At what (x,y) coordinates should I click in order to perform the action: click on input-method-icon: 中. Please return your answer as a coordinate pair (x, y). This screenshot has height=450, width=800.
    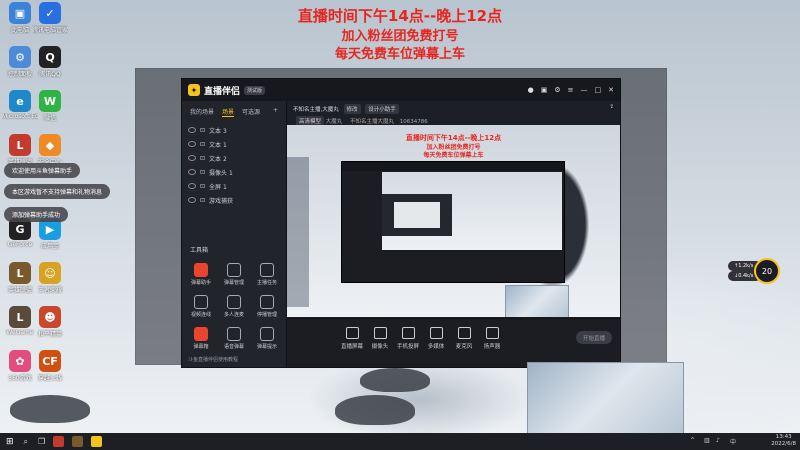
    Looking at the image, I should click on (733, 441).